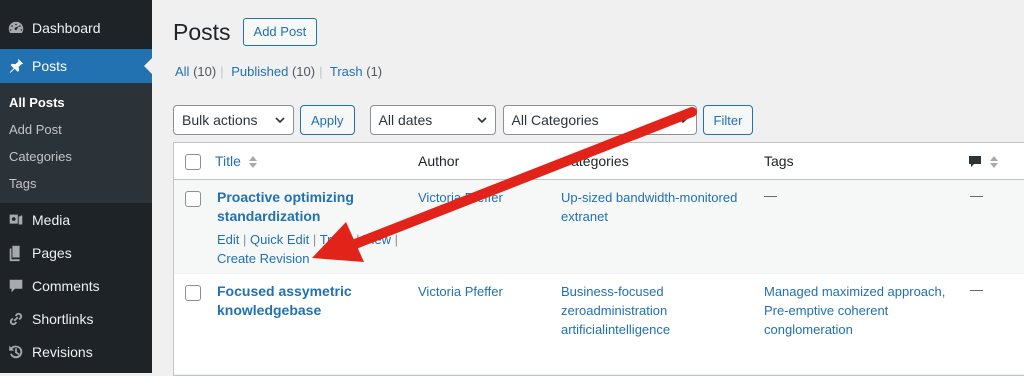  I want to click on pin-icon, so click(16, 66).